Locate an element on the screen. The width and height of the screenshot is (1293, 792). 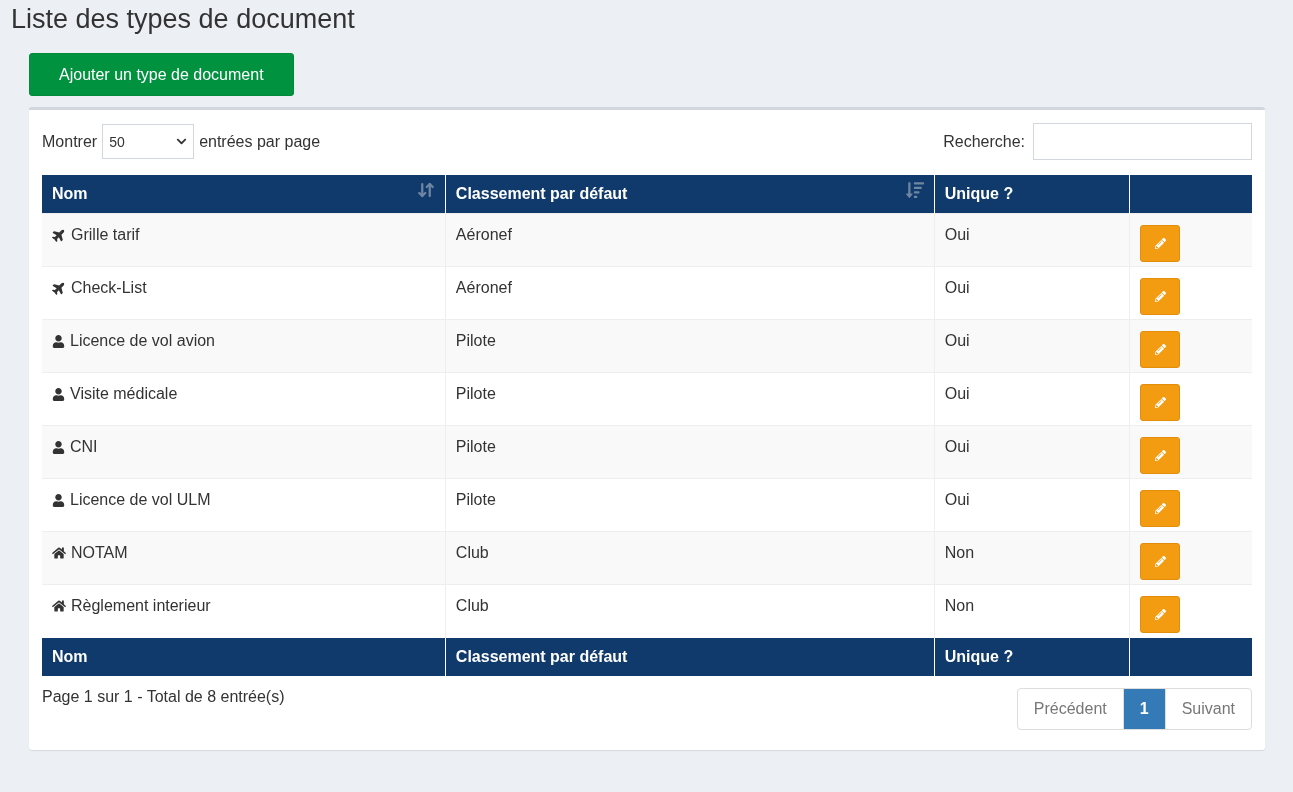
table-cell: Check-List is located at coordinates (99, 288).